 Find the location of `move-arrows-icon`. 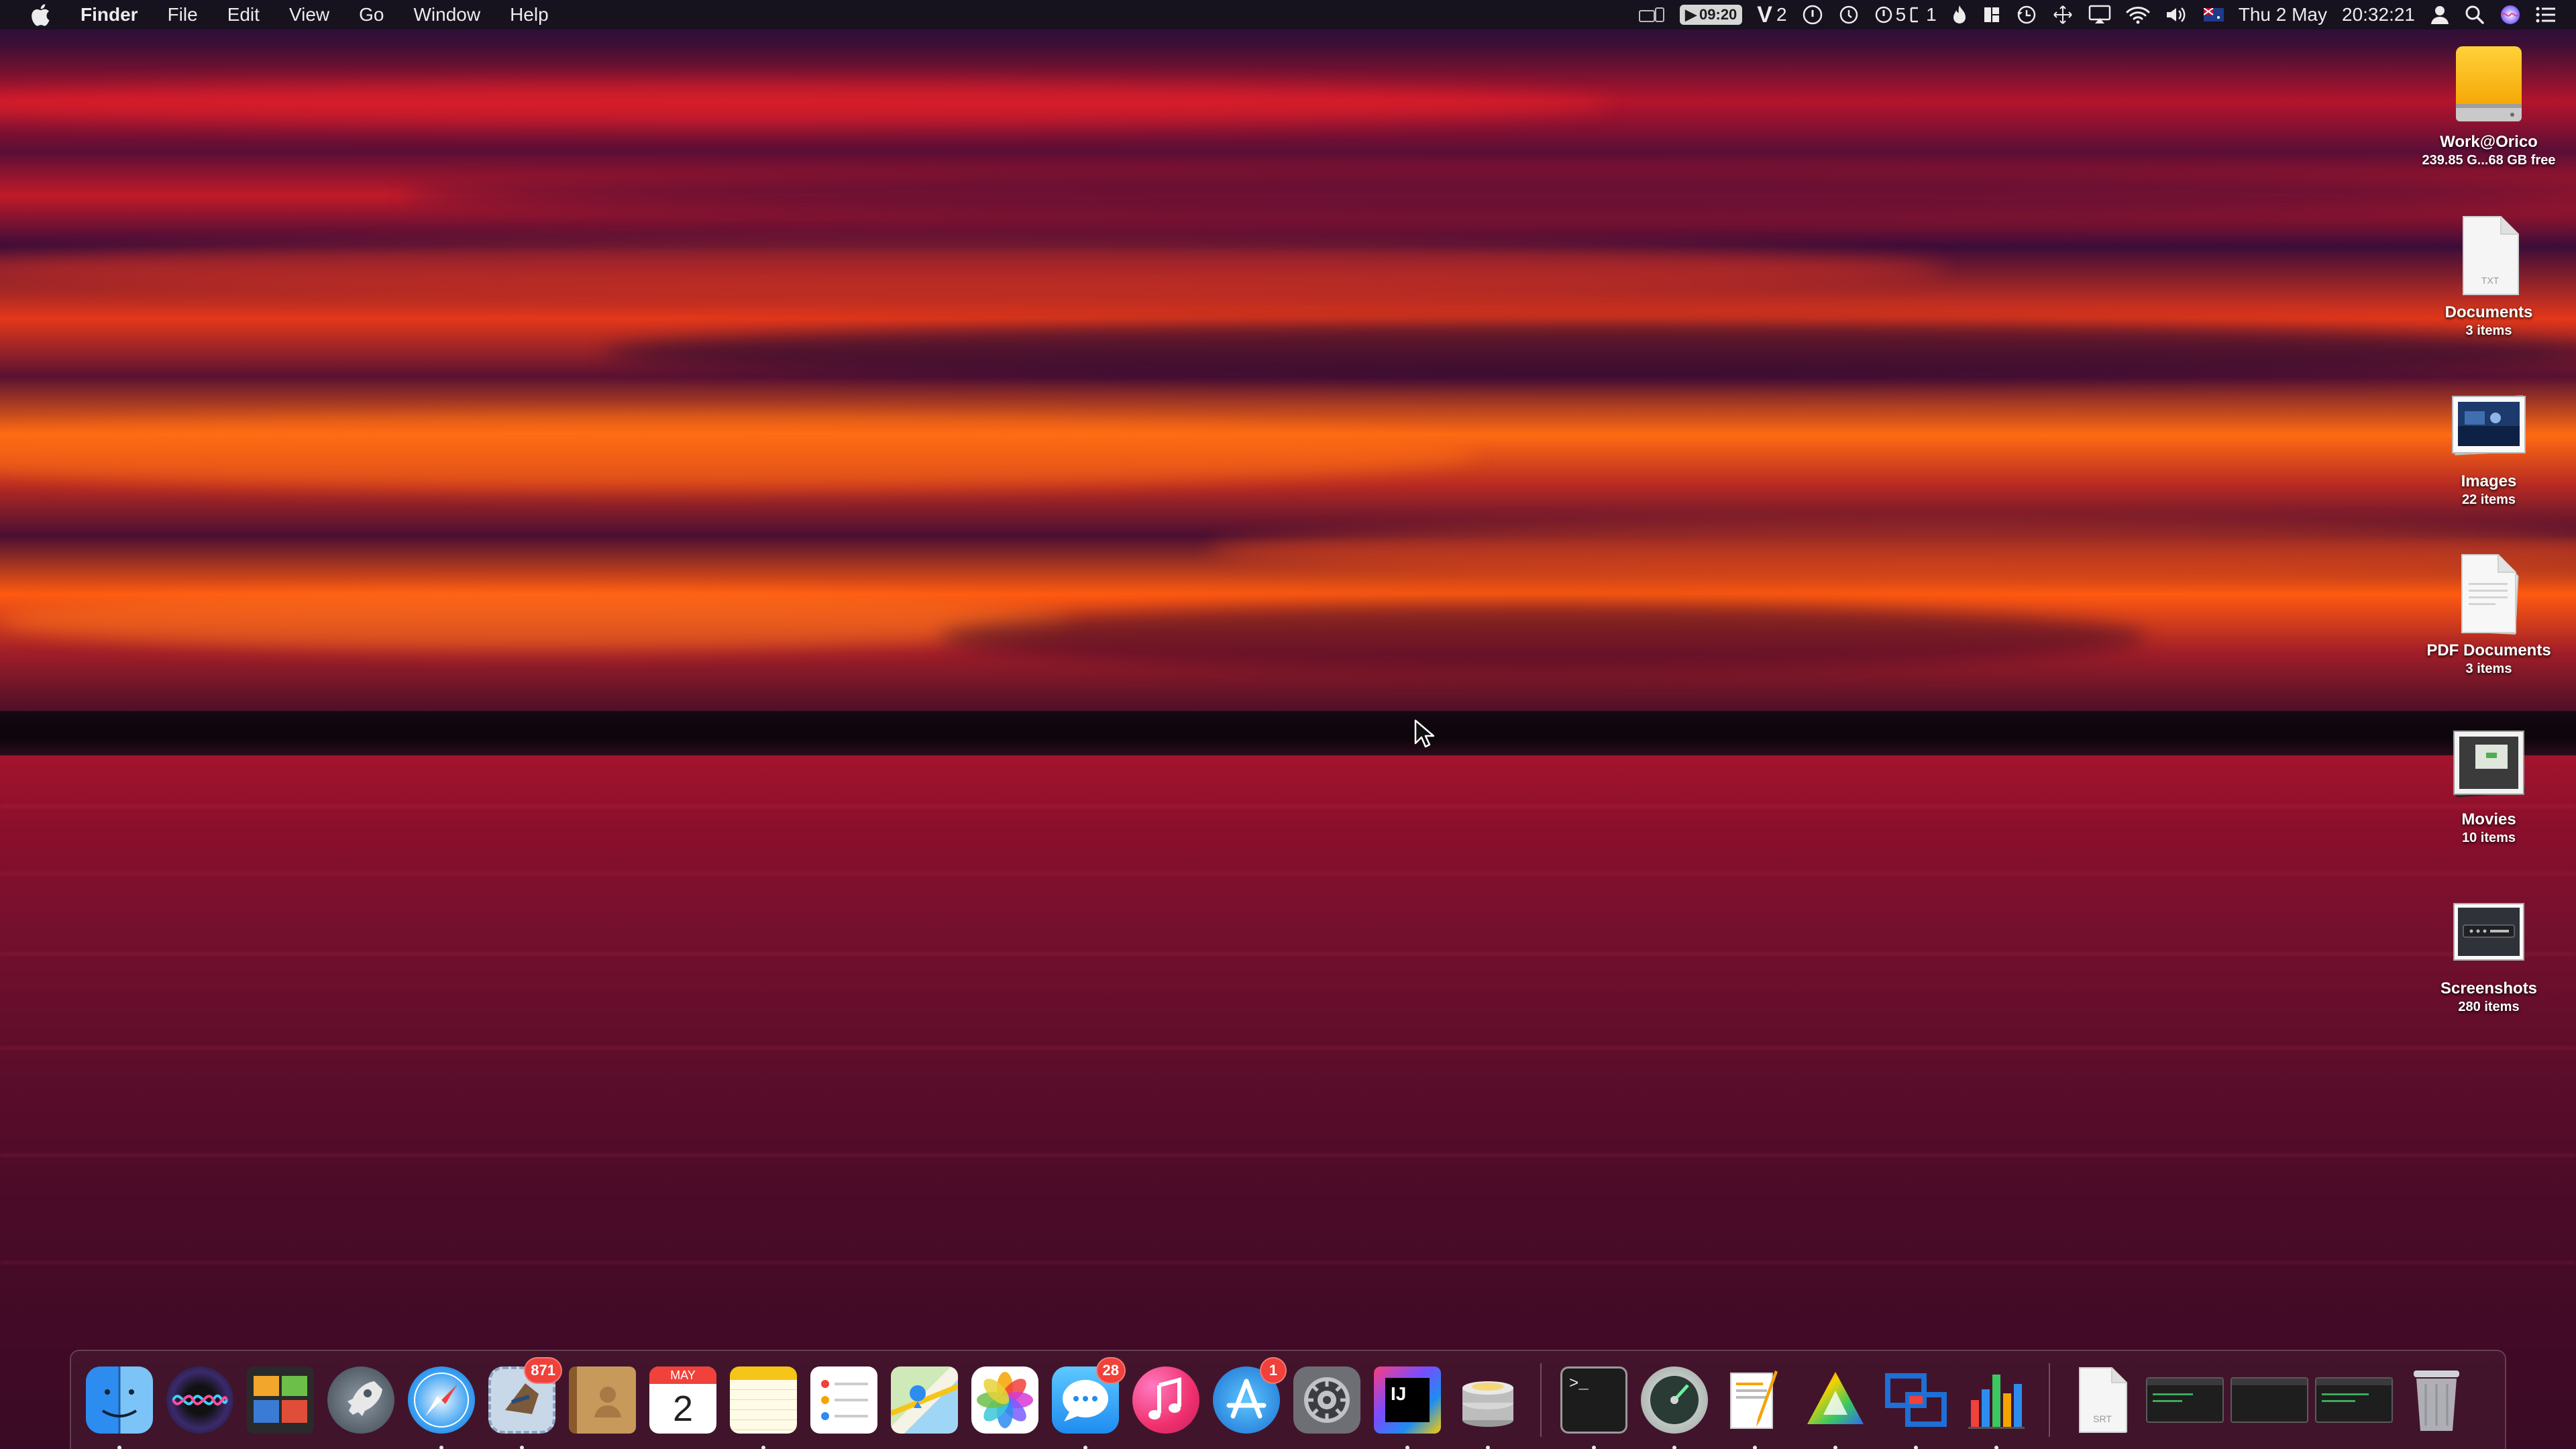

move-arrows-icon is located at coordinates (2063, 15).